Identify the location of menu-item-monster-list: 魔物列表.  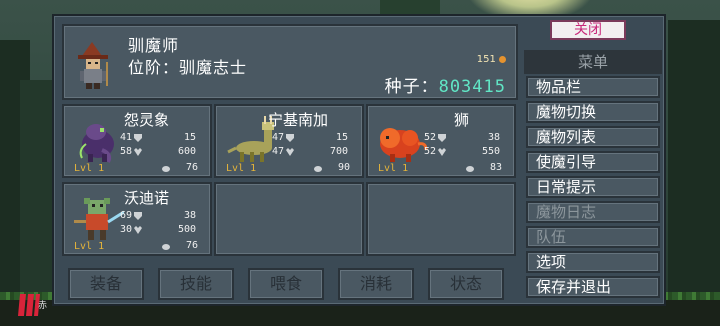
(593, 137).